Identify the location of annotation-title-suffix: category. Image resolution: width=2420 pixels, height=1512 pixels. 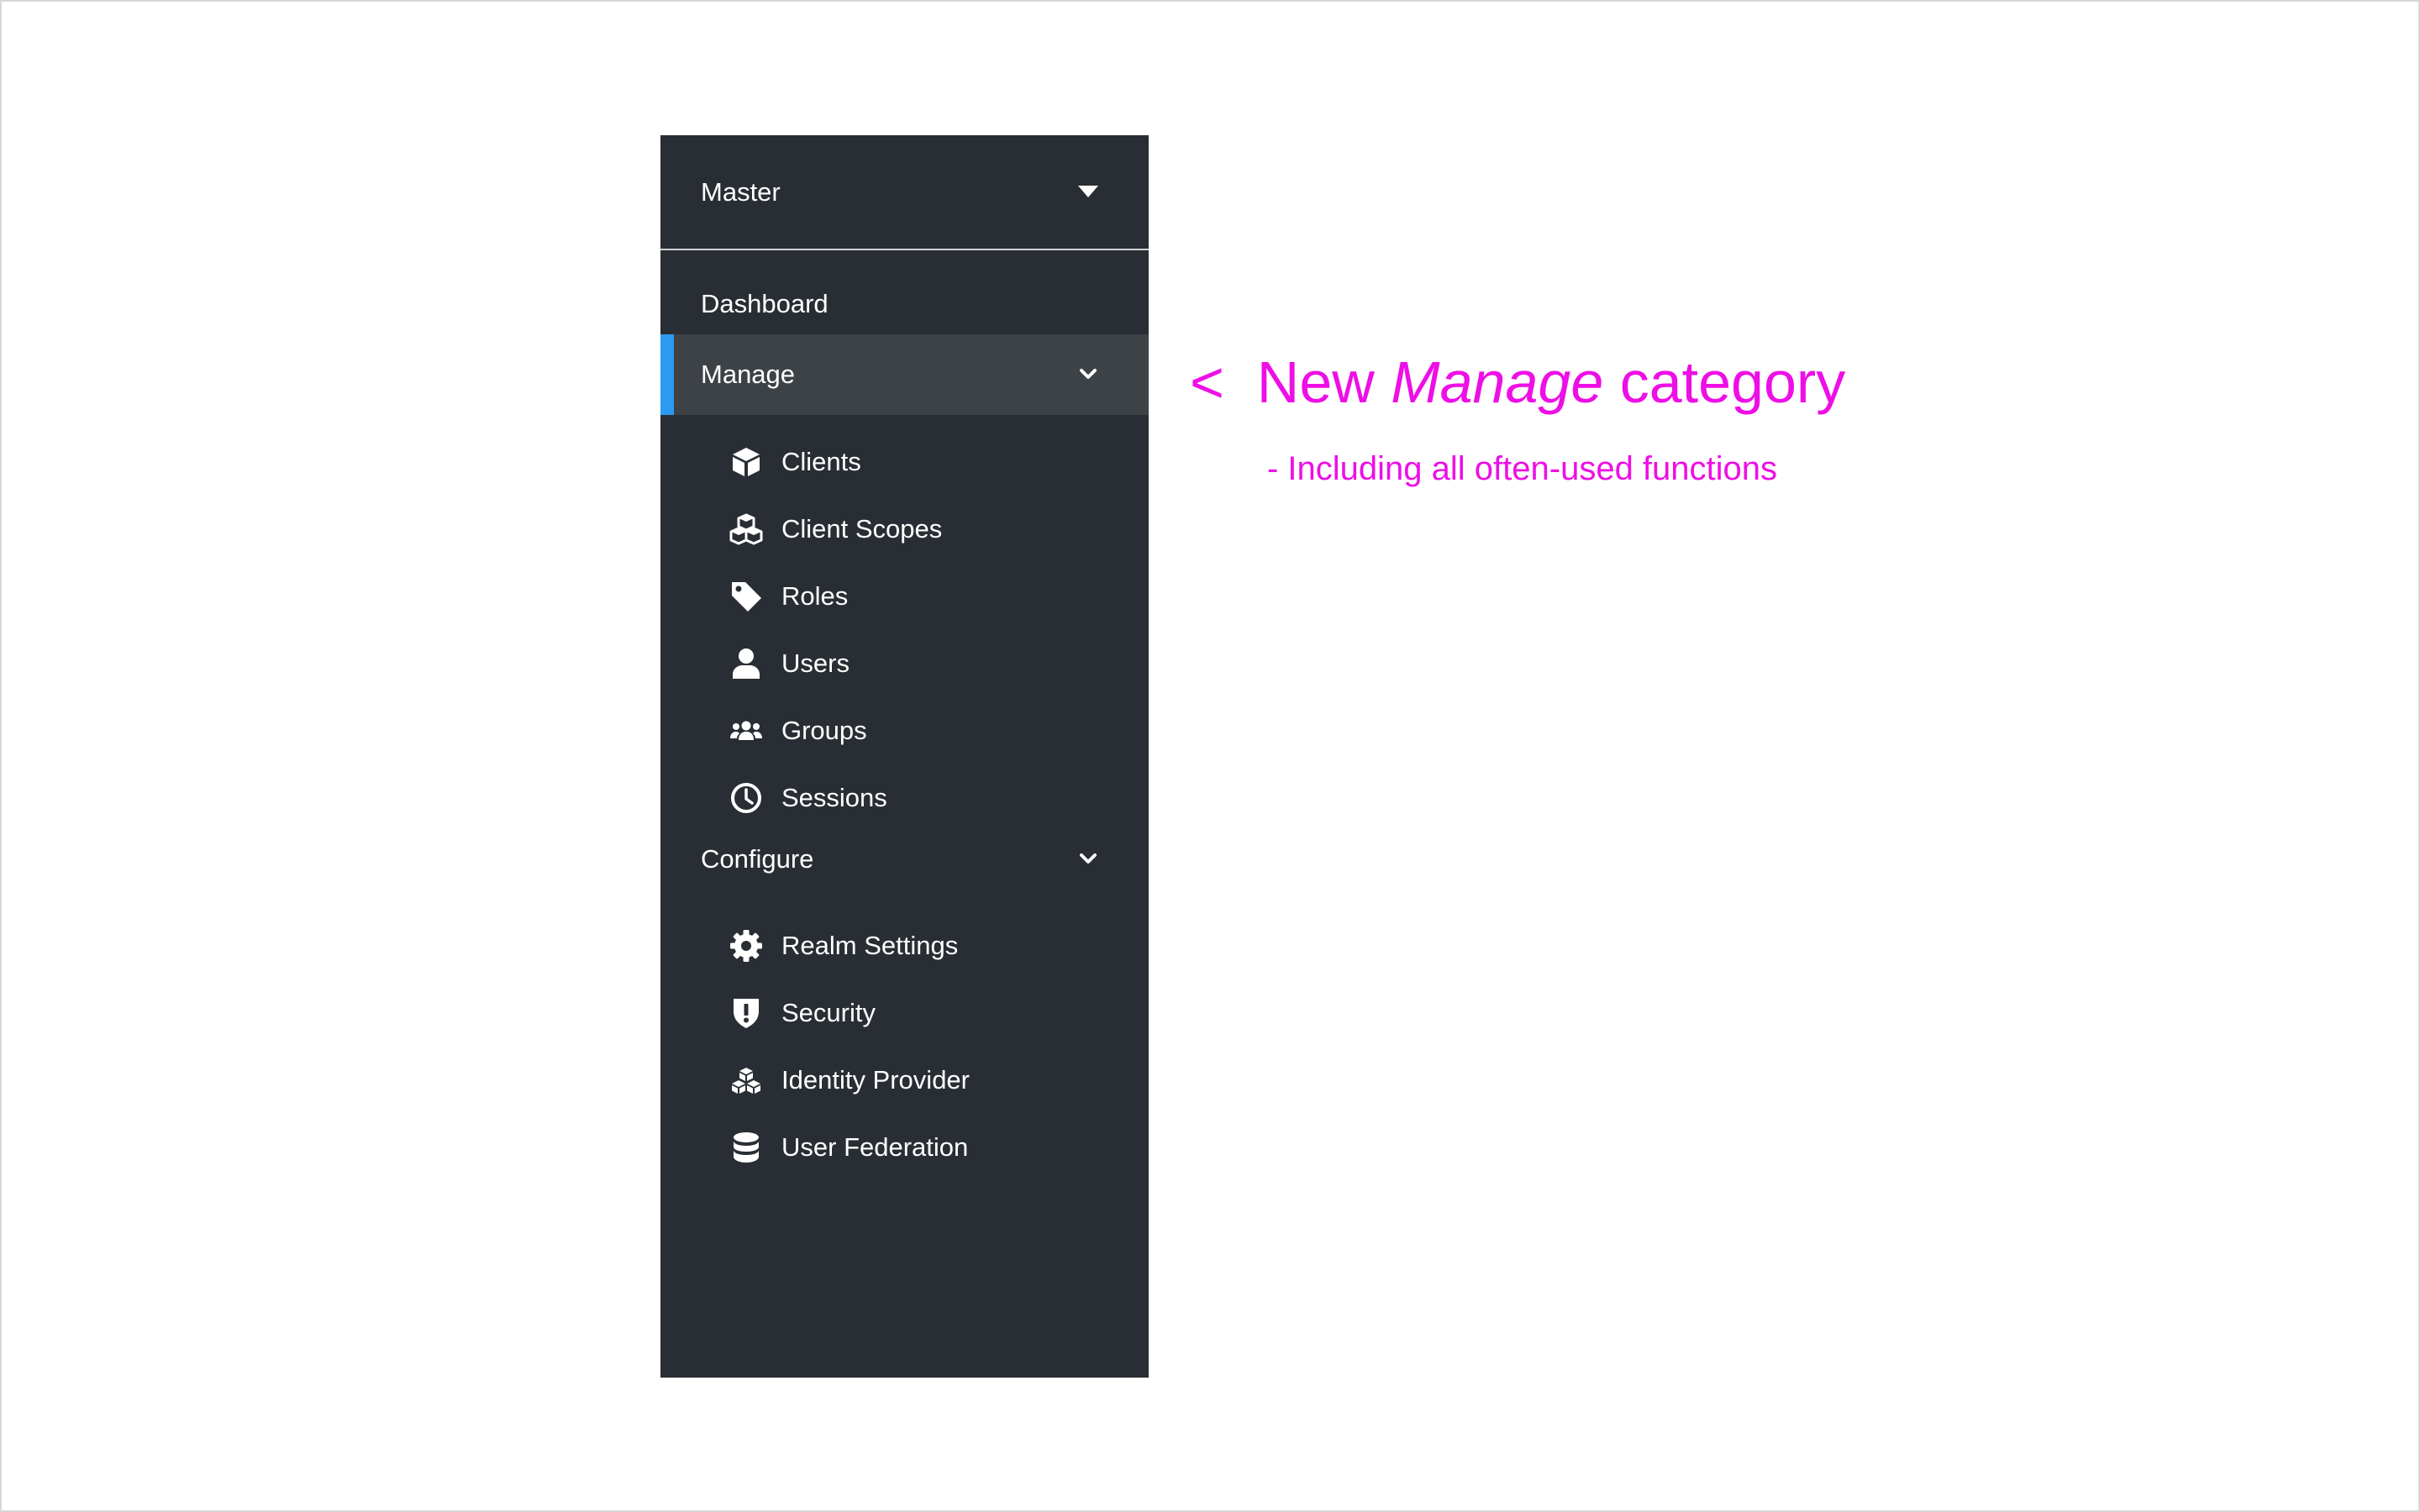
(1733, 382).